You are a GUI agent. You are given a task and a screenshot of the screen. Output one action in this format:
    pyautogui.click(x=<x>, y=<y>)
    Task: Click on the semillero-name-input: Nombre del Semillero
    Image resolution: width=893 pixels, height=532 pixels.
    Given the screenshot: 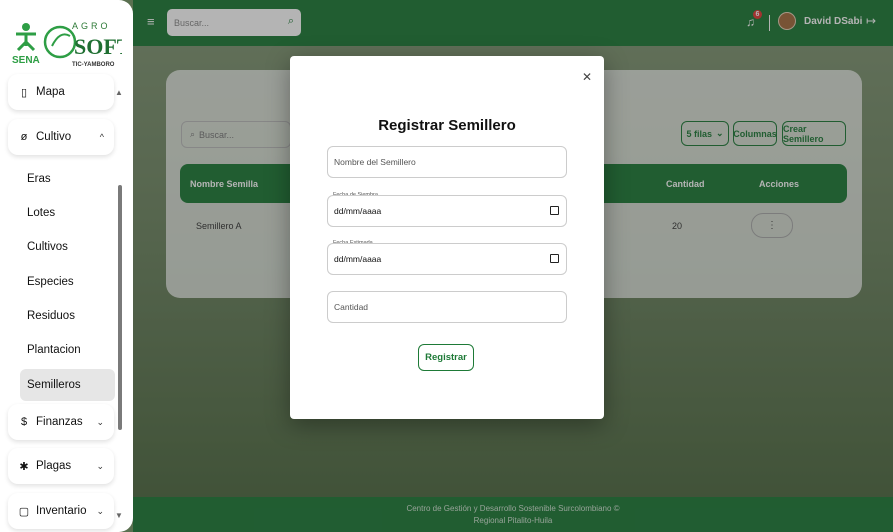 What is the action you would take?
    pyautogui.click(x=447, y=162)
    